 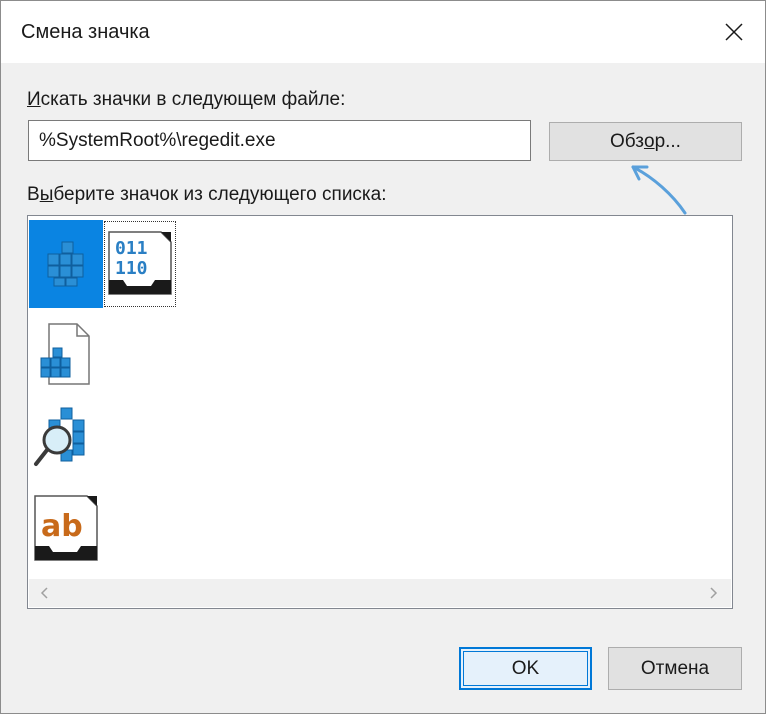 I want to click on close-button, so click(x=734, y=32).